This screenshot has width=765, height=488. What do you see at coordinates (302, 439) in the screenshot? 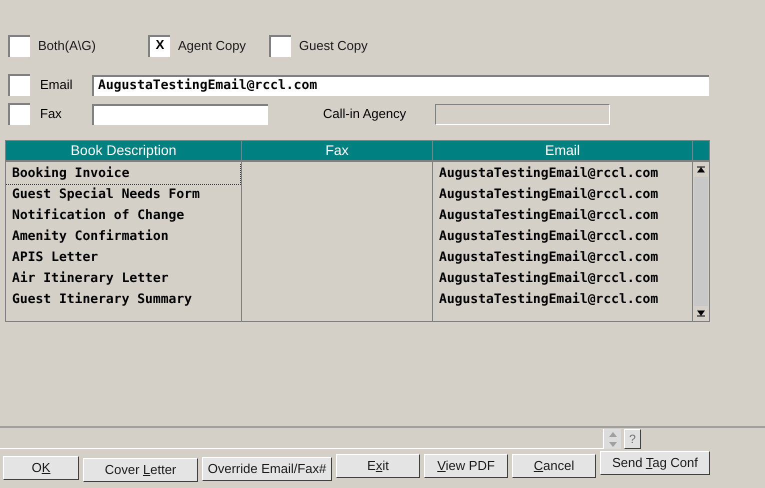
I see `message-field` at bounding box center [302, 439].